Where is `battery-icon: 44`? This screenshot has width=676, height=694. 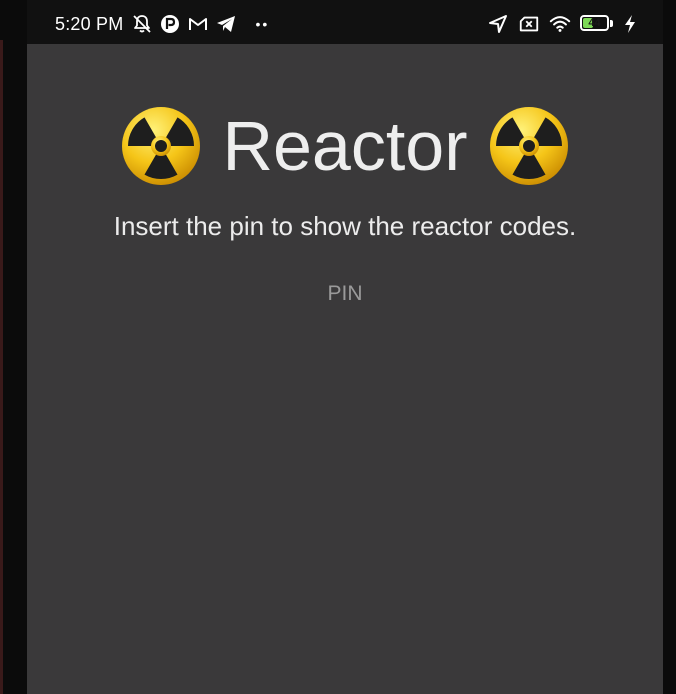 battery-icon: 44 is located at coordinates (597, 24).